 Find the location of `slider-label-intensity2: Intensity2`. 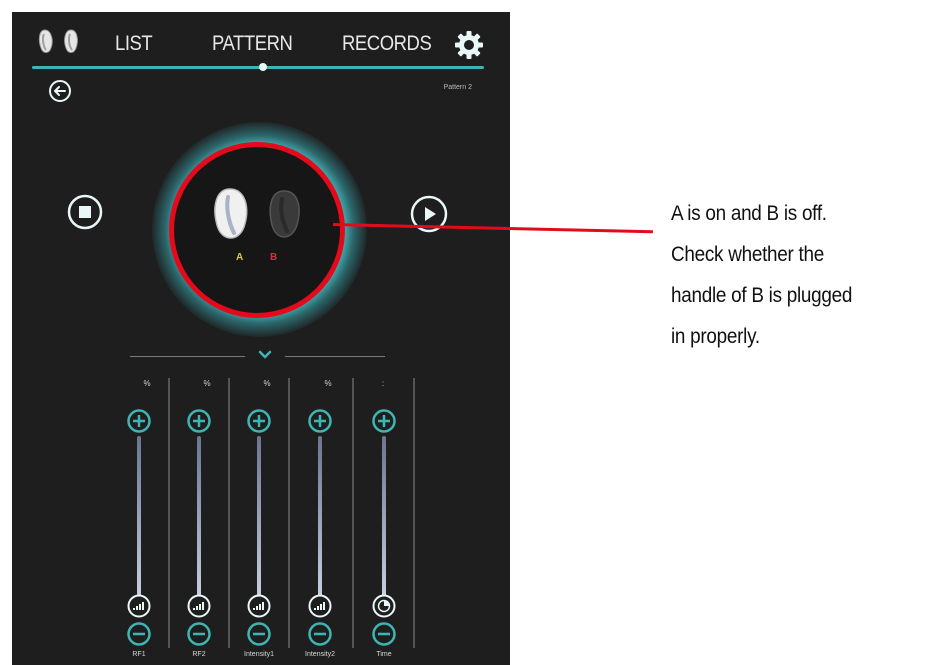

slider-label-intensity2: Intensity2 is located at coordinates (320, 654).